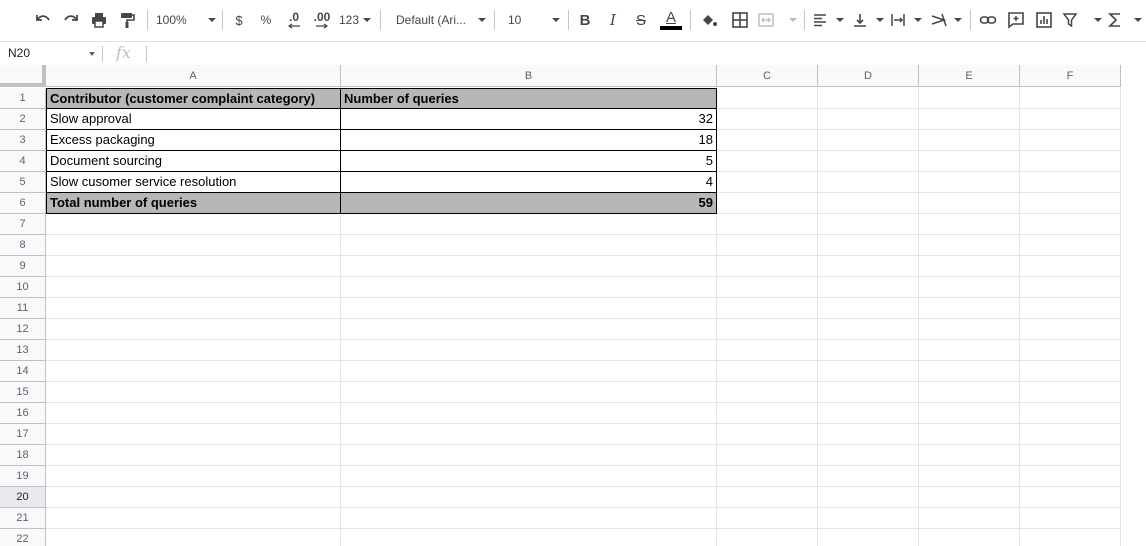 The image size is (1146, 546). What do you see at coordinates (529, 287) in the screenshot?
I see `cell-b10` at bounding box center [529, 287].